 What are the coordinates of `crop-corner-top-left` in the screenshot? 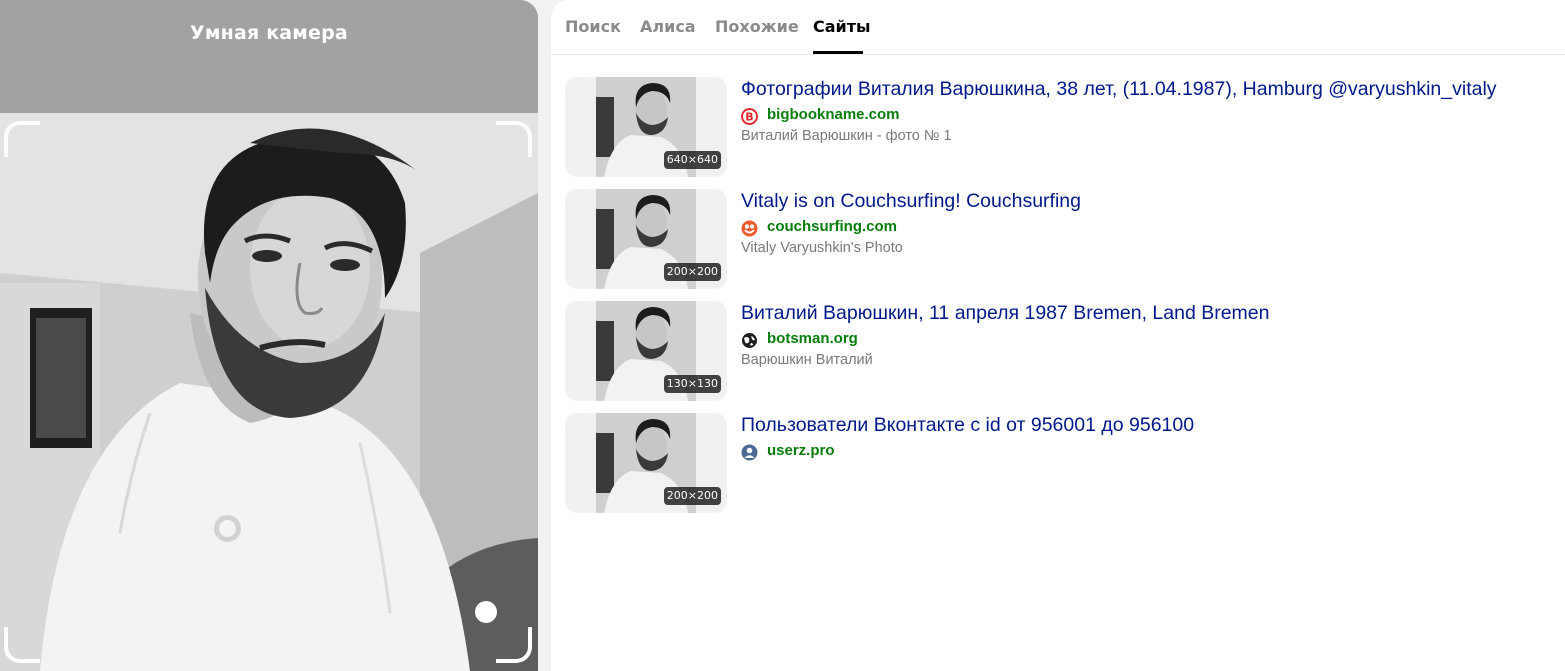 It's located at (22, 139).